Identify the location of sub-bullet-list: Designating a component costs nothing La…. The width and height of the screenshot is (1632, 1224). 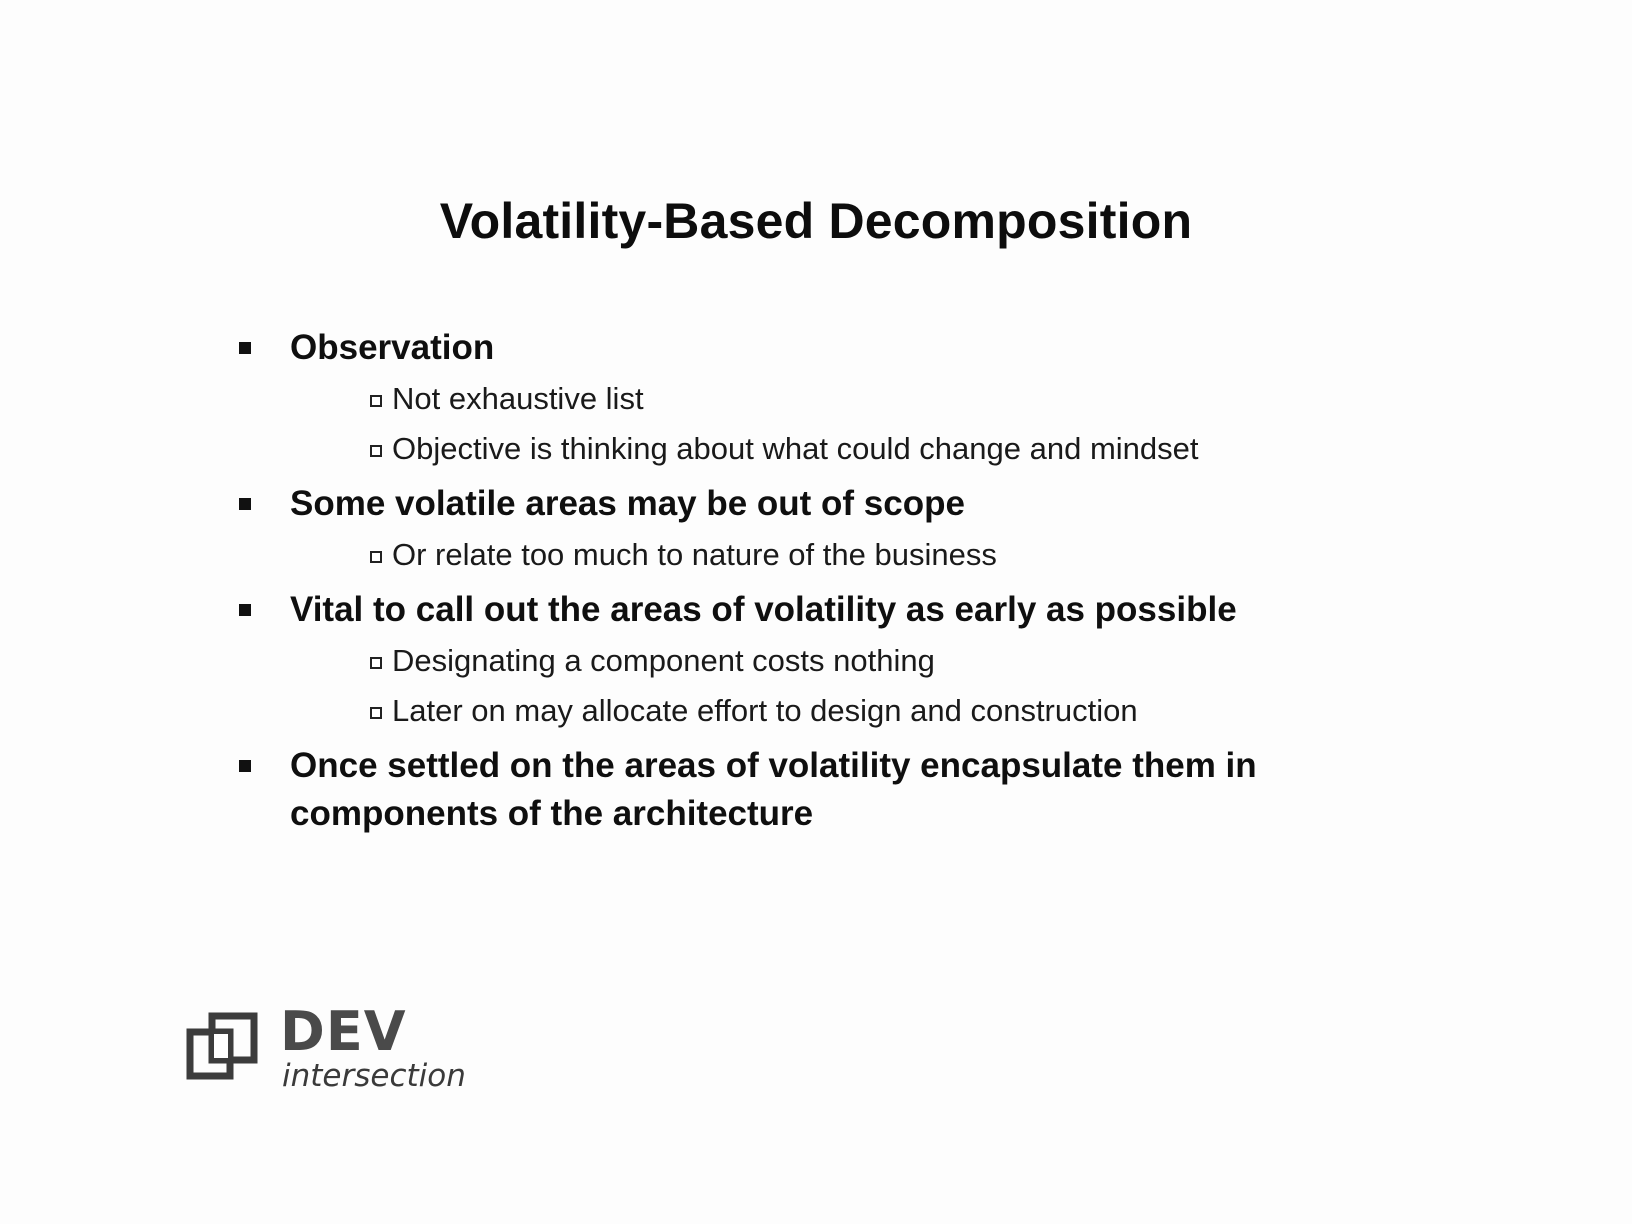
(876, 686).